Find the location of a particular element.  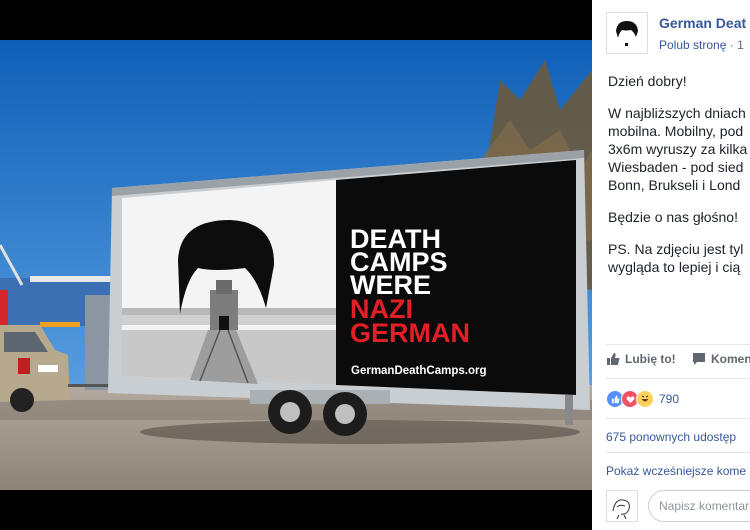

hair-icon is located at coordinates (627, 33).